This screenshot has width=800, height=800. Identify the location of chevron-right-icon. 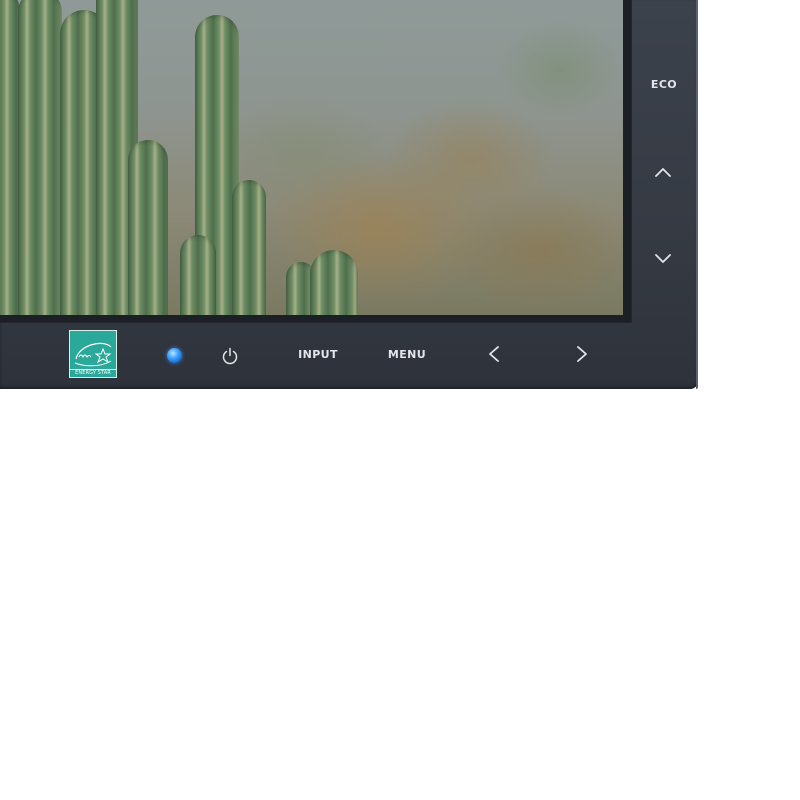
(582, 354).